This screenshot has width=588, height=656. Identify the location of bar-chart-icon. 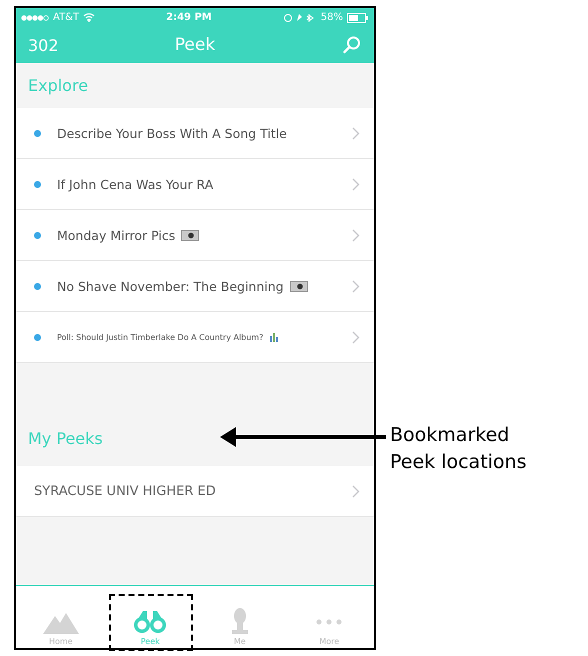
(274, 337).